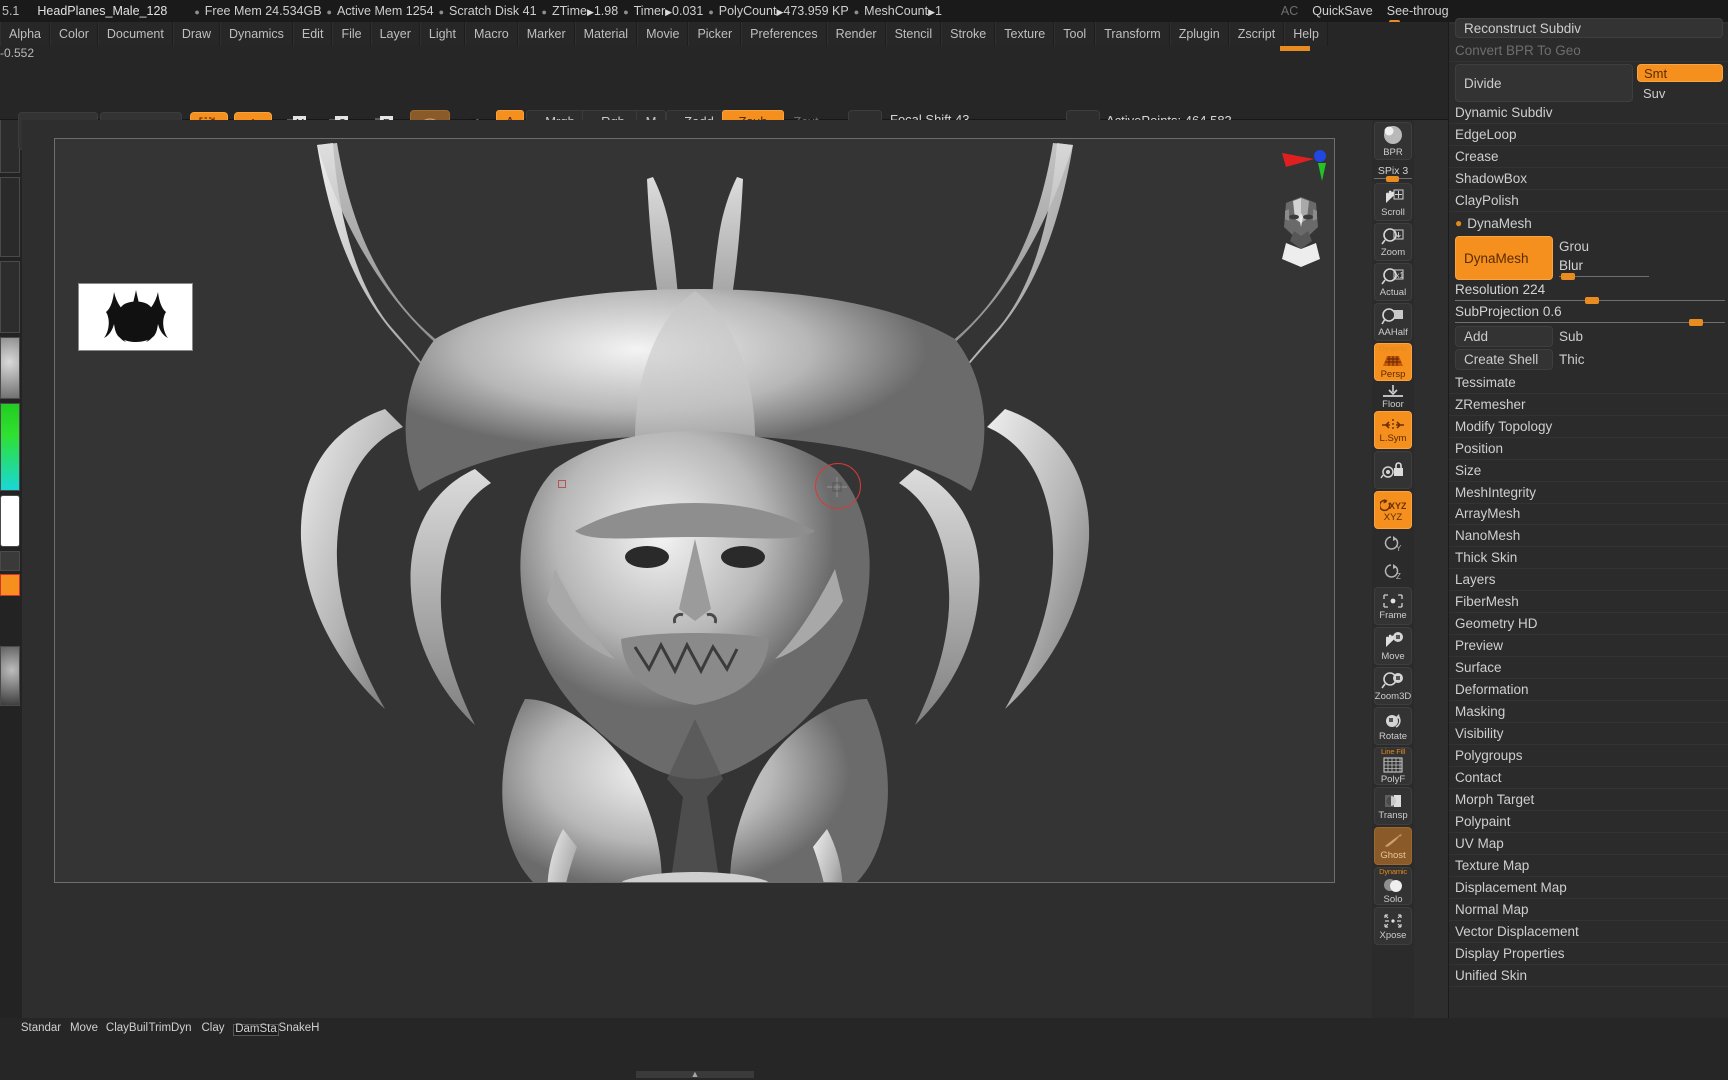 The image size is (1728, 1080). What do you see at coordinates (1504, 336) in the screenshot?
I see `add-button: Add` at bounding box center [1504, 336].